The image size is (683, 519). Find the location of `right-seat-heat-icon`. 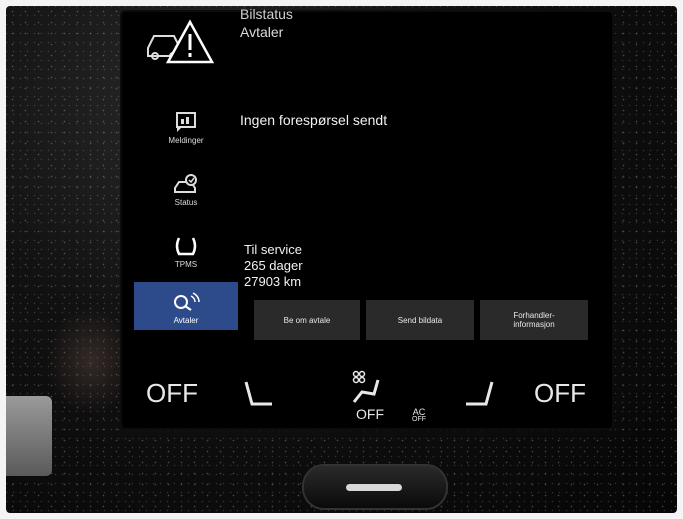

right-seat-heat-icon is located at coordinates (480, 395).